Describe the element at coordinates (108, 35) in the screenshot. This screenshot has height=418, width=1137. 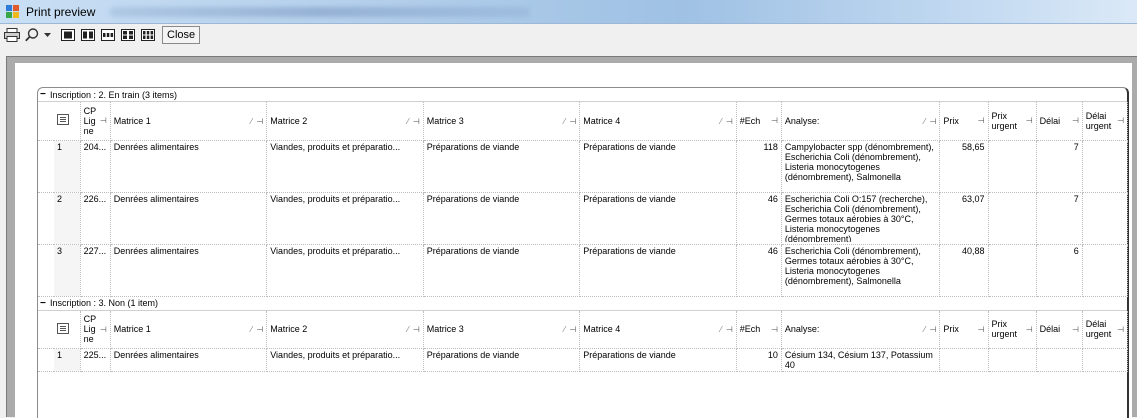
I see `three-pages-button` at that location.